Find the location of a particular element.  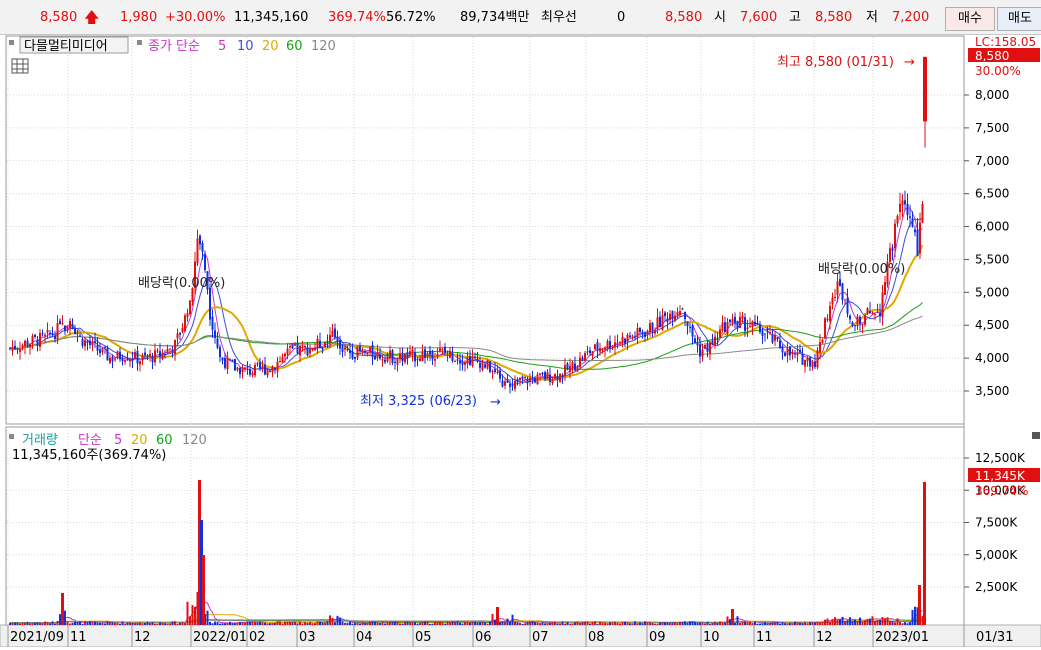

x-axis-label: 11 is located at coordinates (78, 637).